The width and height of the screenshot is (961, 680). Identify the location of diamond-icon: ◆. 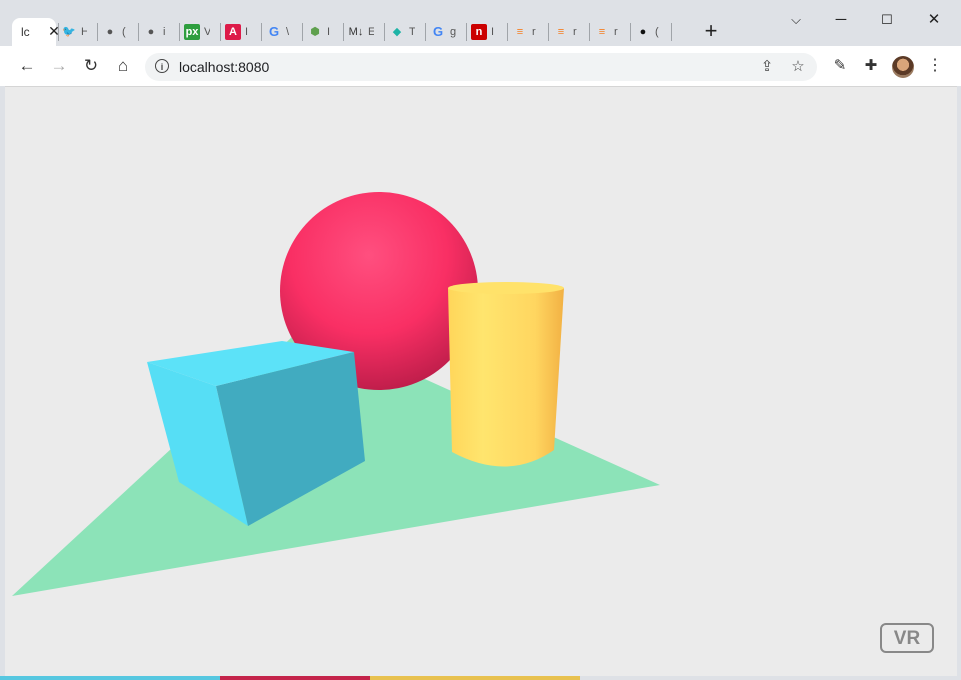
(397, 32).